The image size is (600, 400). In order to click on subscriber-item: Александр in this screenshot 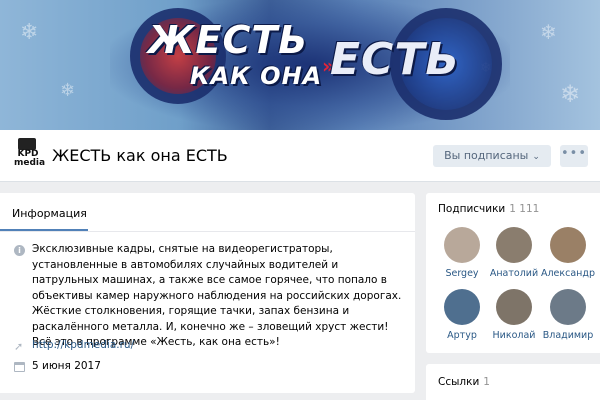, I will do `click(568, 253)`.